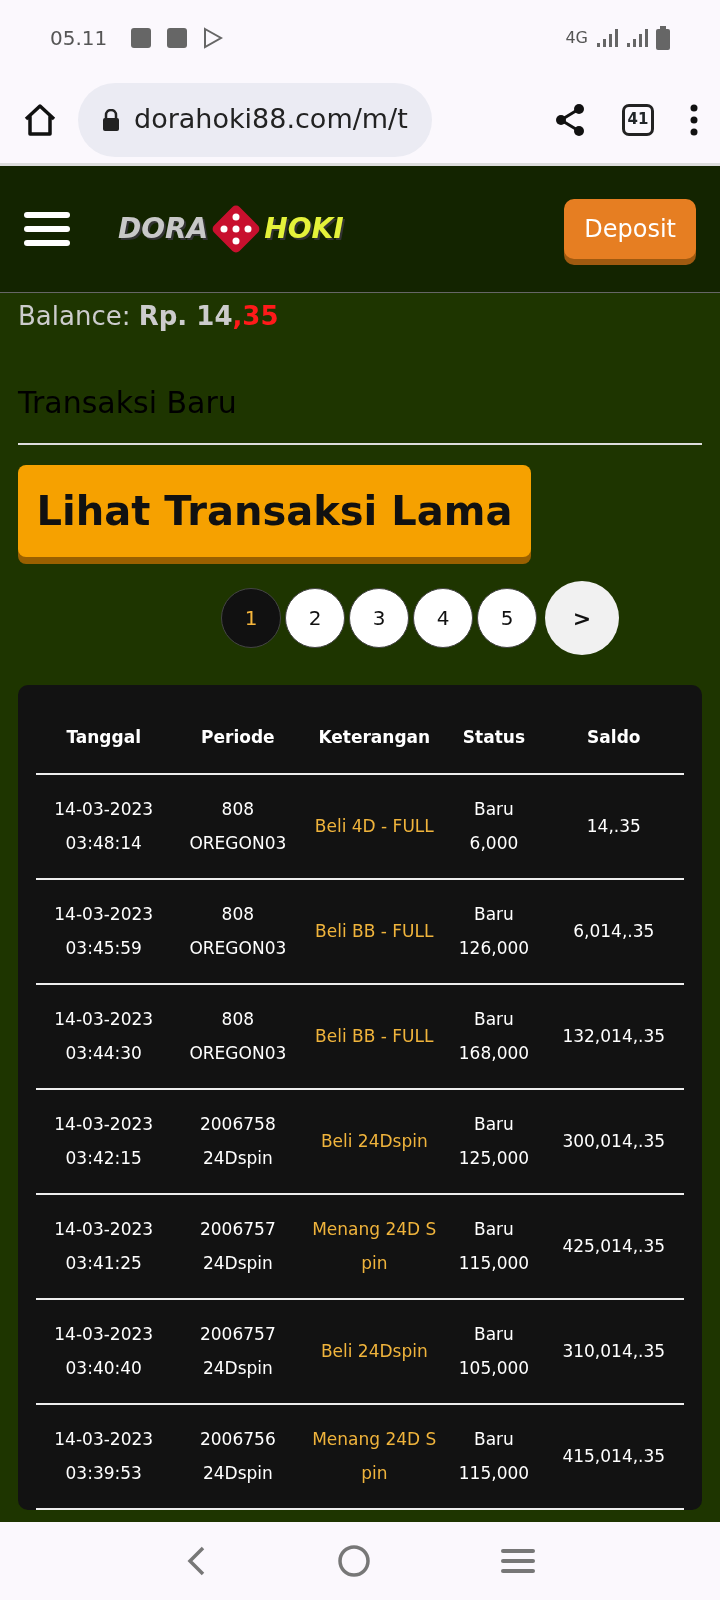 The width and height of the screenshot is (720, 1600). I want to click on column-header: Tanggal, so click(104, 738).